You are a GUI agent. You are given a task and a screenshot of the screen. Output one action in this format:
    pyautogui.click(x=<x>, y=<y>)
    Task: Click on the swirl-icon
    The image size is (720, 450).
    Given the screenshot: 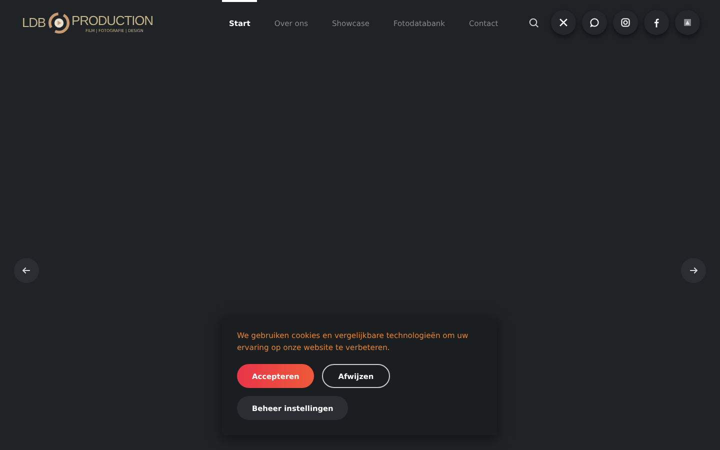 What is the action you would take?
    pyautogui.click(x=59, y=23)
    